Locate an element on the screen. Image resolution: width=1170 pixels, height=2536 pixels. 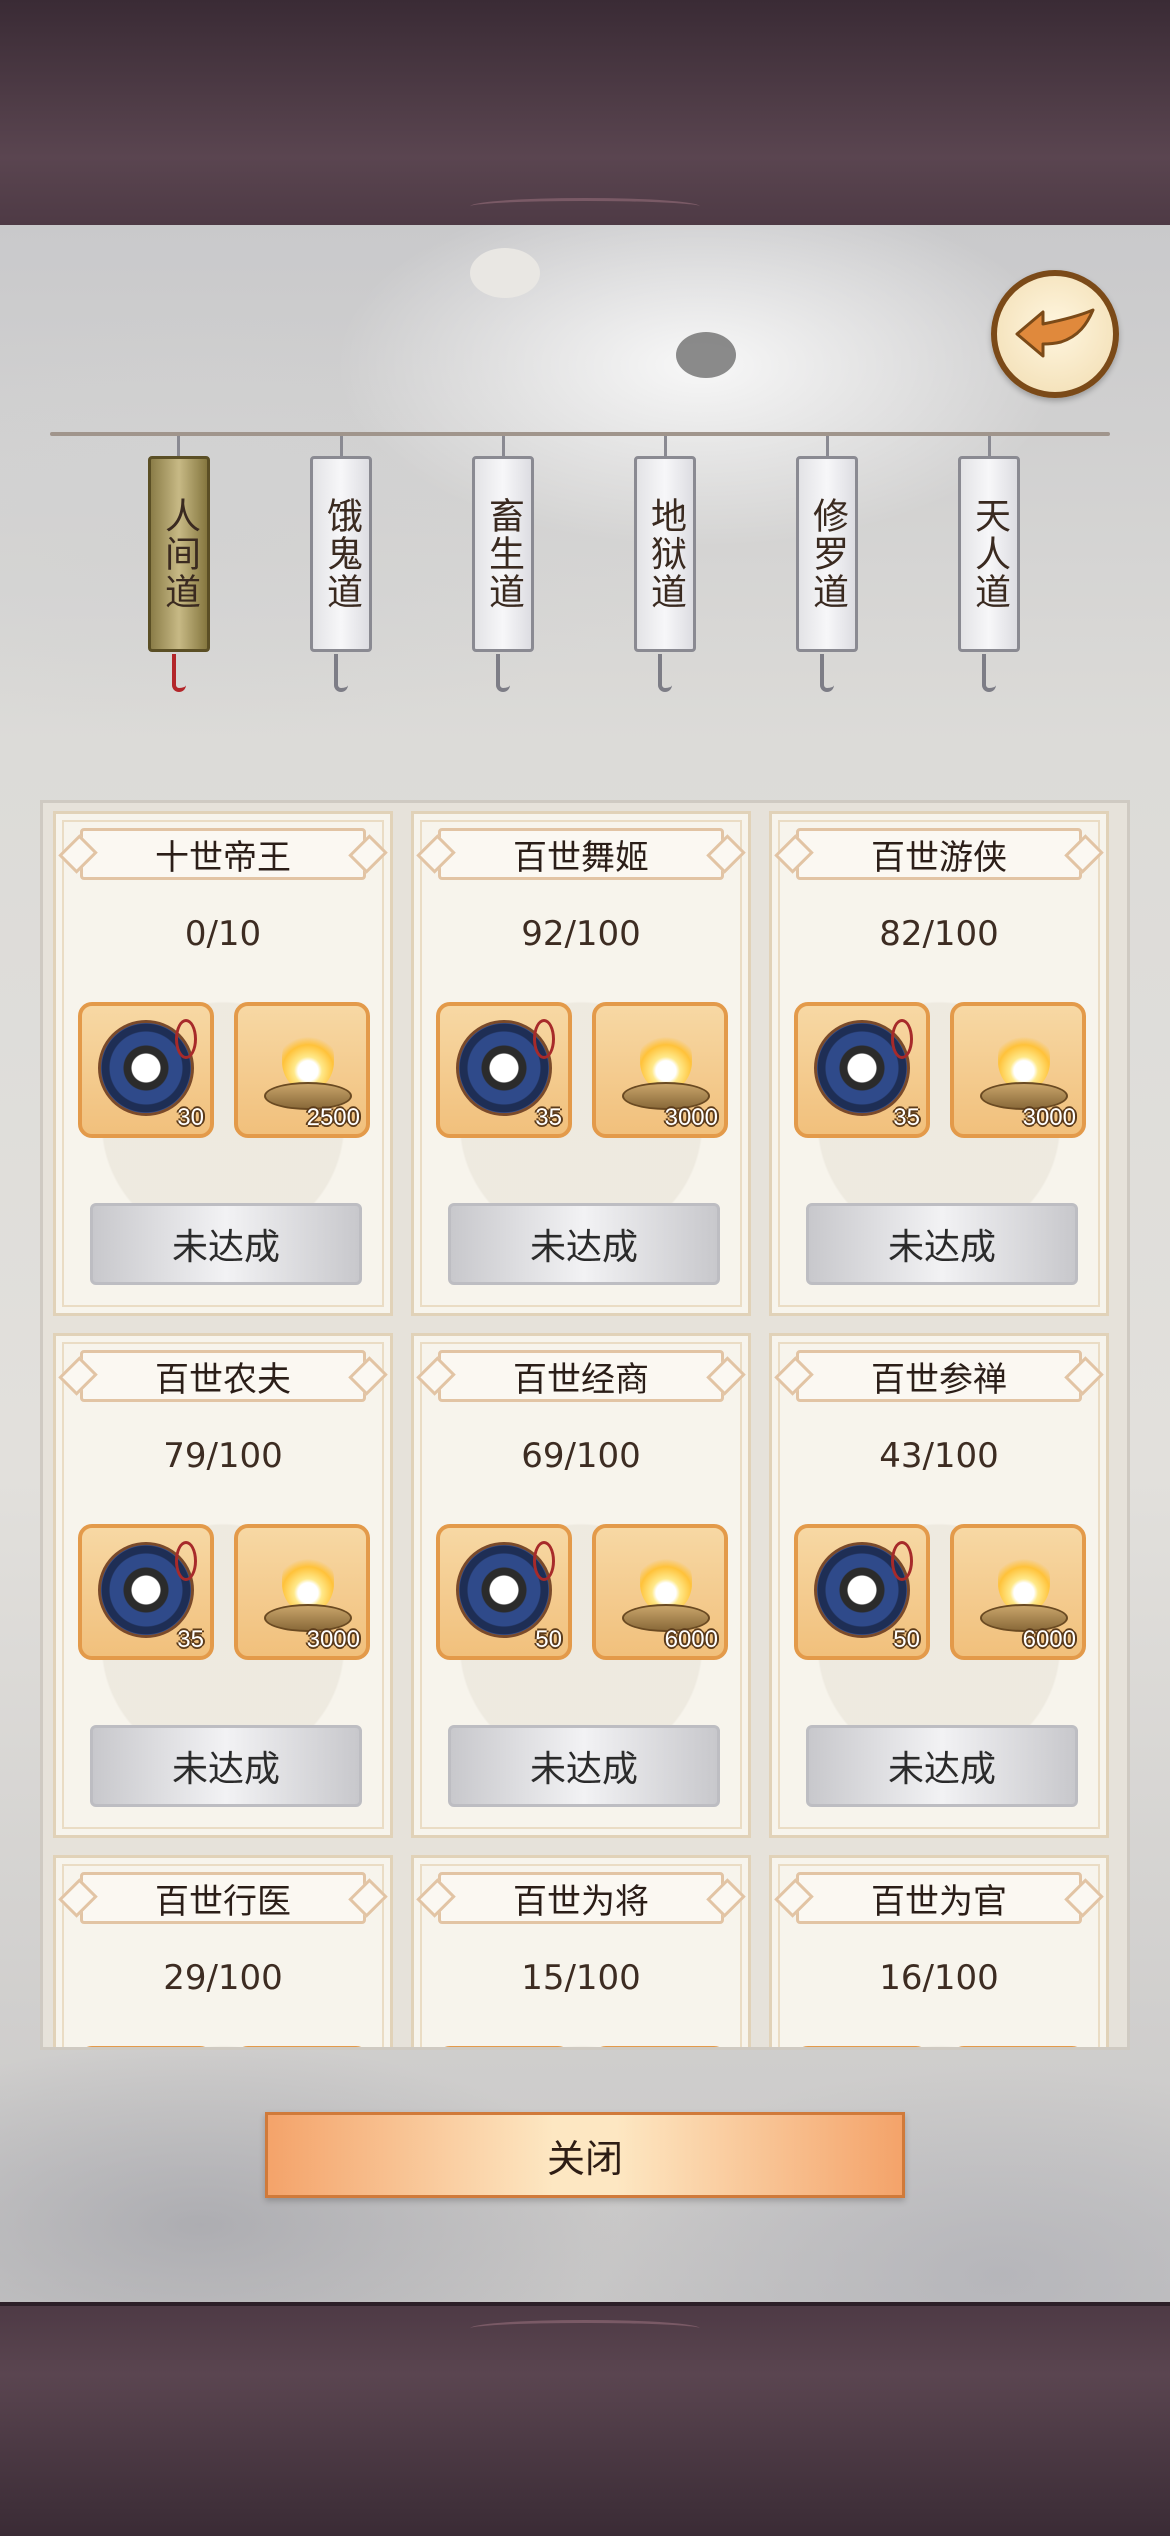
achievement-card: 百世舞姬 92/100 35 3000 未达成 is located at coordinates (581, 1063).